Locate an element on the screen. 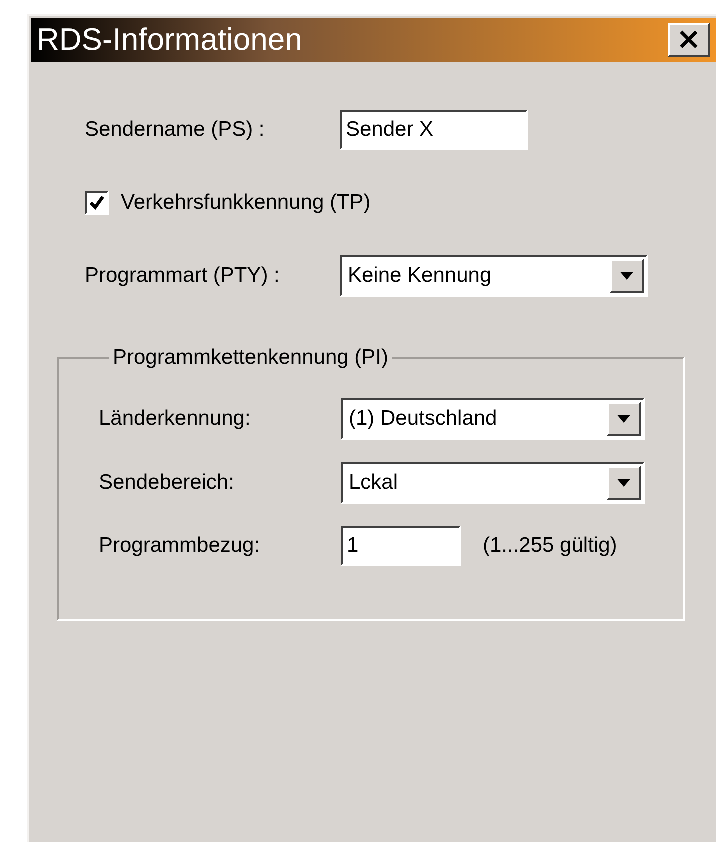  field-label: Sendername (PS) : is located at coordinates (175, 130).